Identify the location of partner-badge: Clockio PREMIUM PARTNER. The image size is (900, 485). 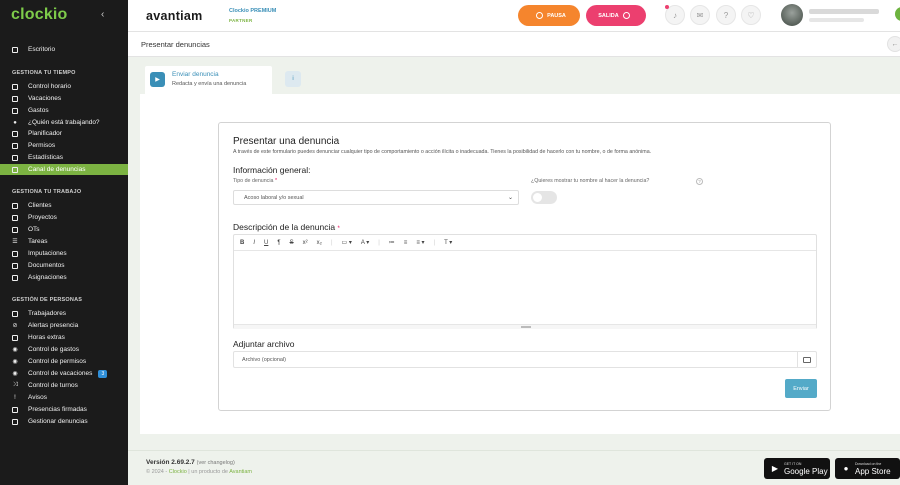
(252, 16).